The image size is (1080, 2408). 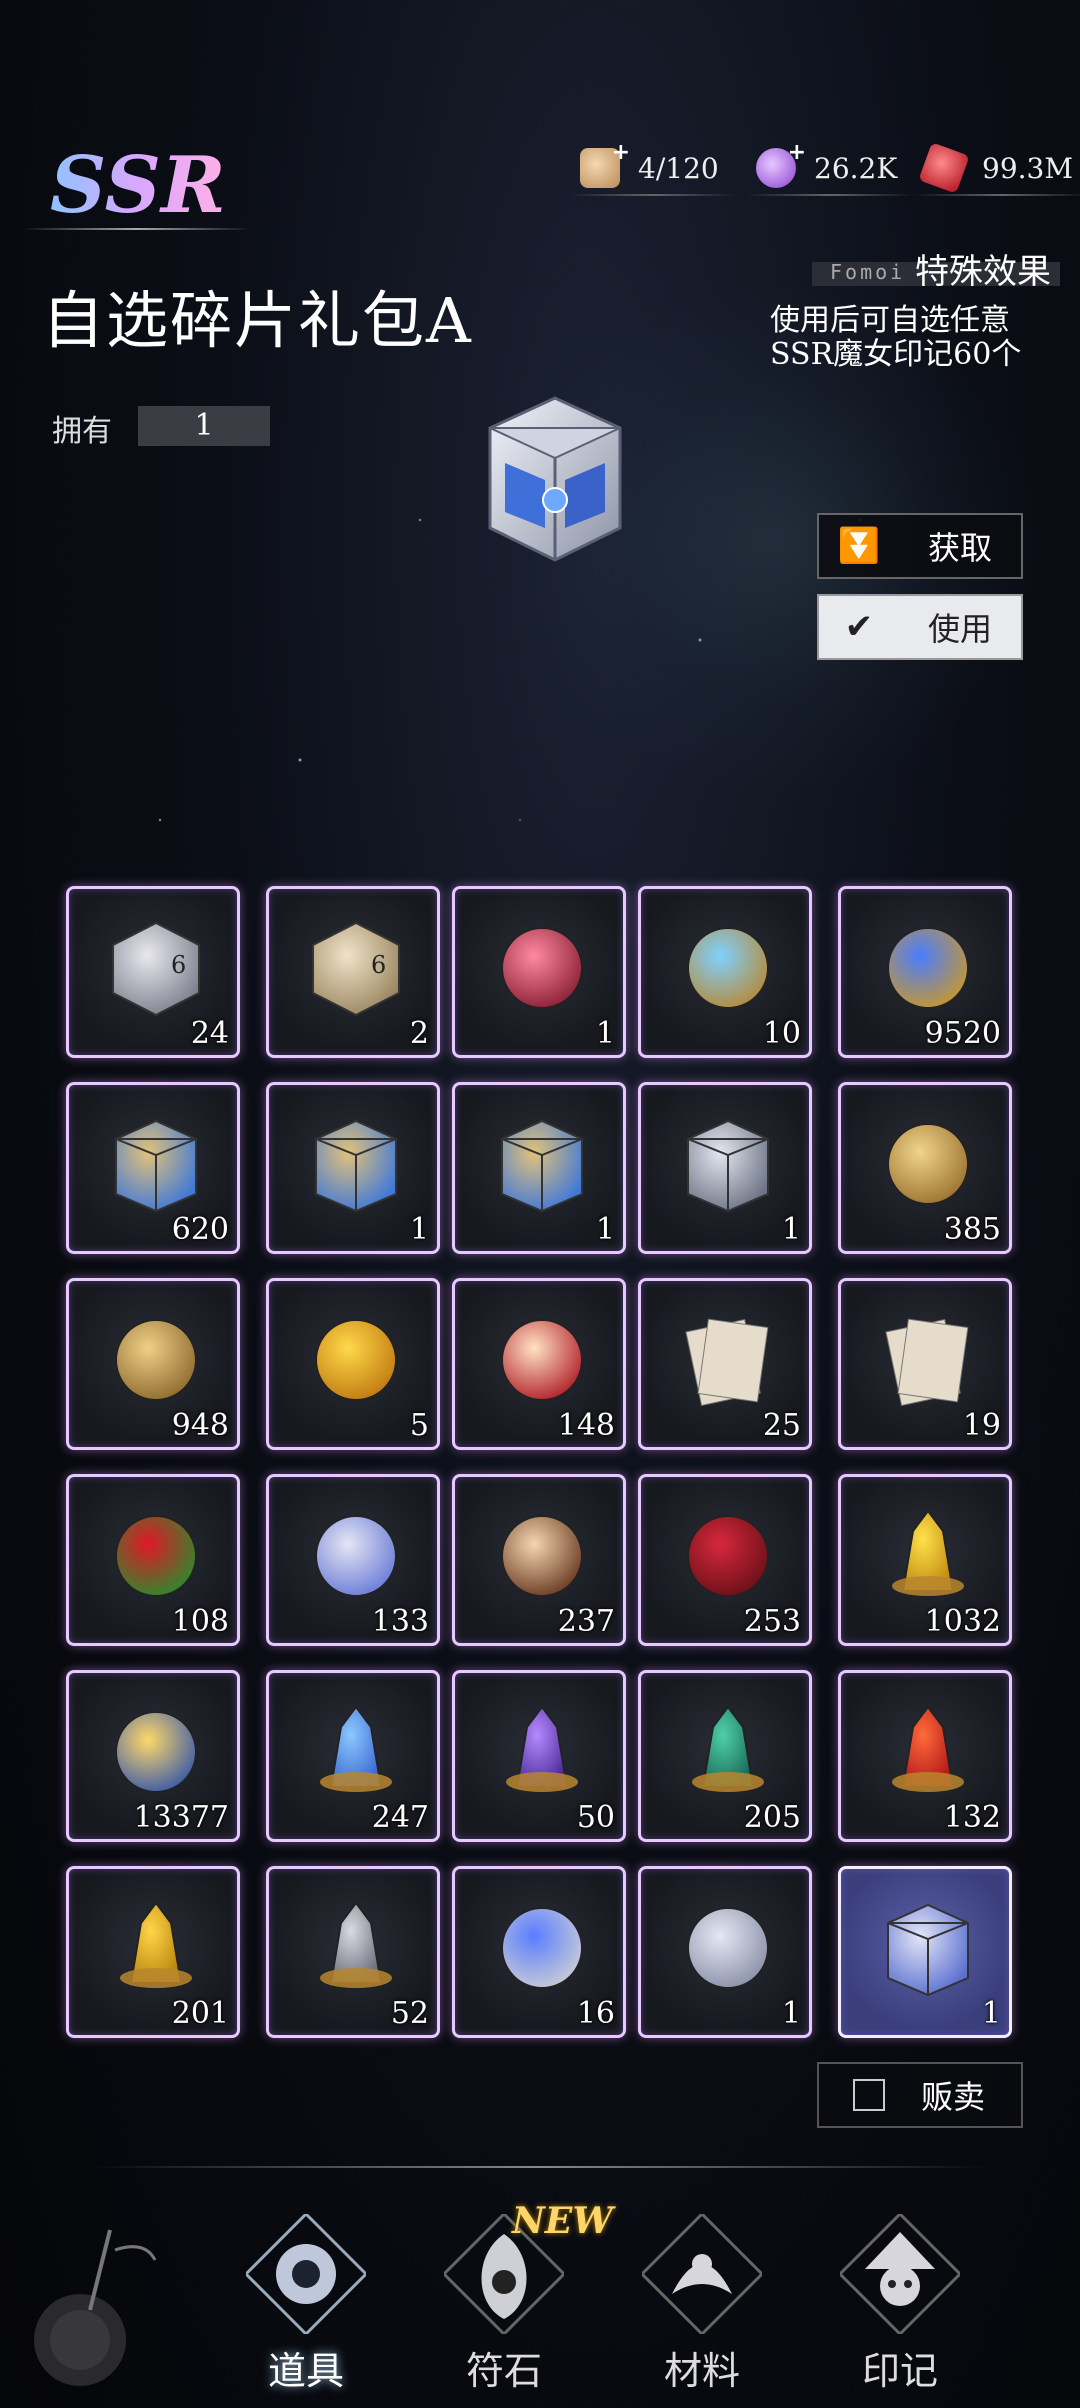 I want to click on resource-stamina: + 4/120, so click(x=652, y=168).